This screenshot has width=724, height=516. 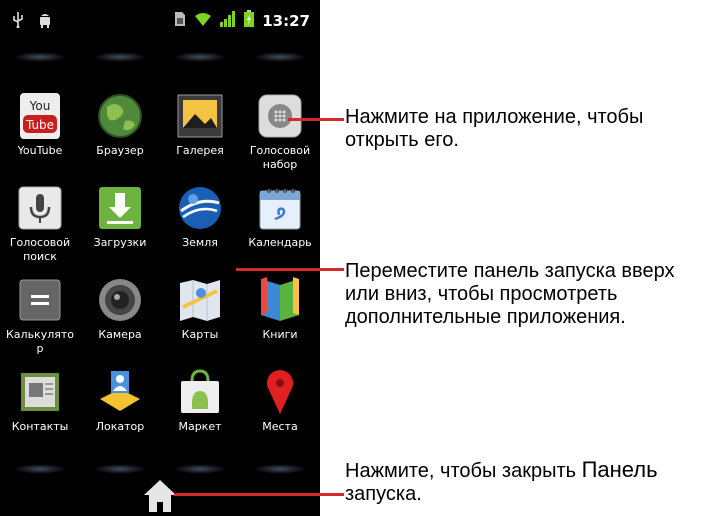 I want to click on status-clock: 13:27, so click(x=286, y=20).